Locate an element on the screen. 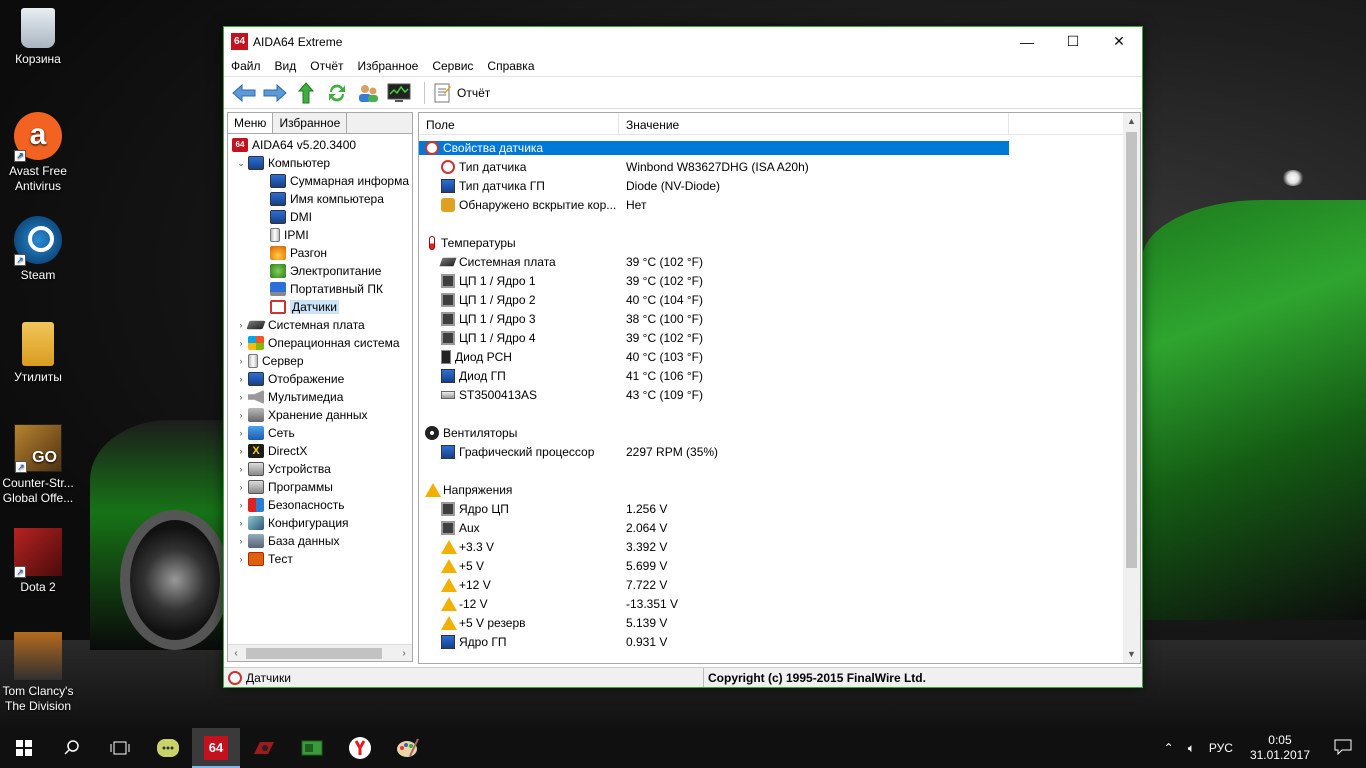 Image resolution: width=1366 pixels, height=768 pixels. tree-item-programs: › Программы is located at coordinates (320, 487).